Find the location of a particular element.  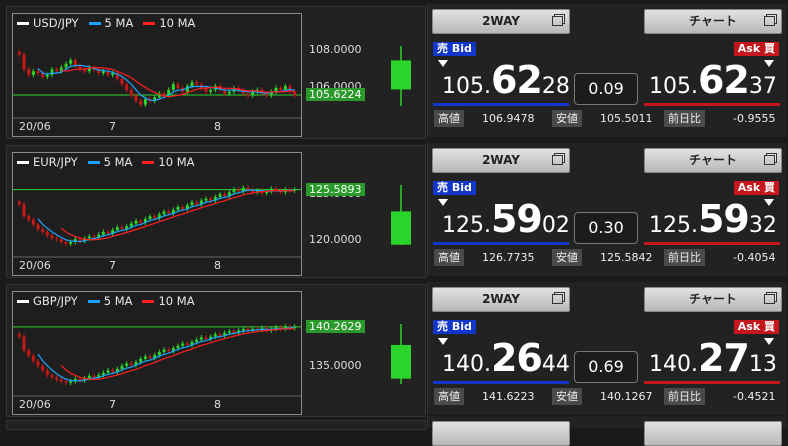

bid-price: 140.2644 is located at coordinates (506, 358).